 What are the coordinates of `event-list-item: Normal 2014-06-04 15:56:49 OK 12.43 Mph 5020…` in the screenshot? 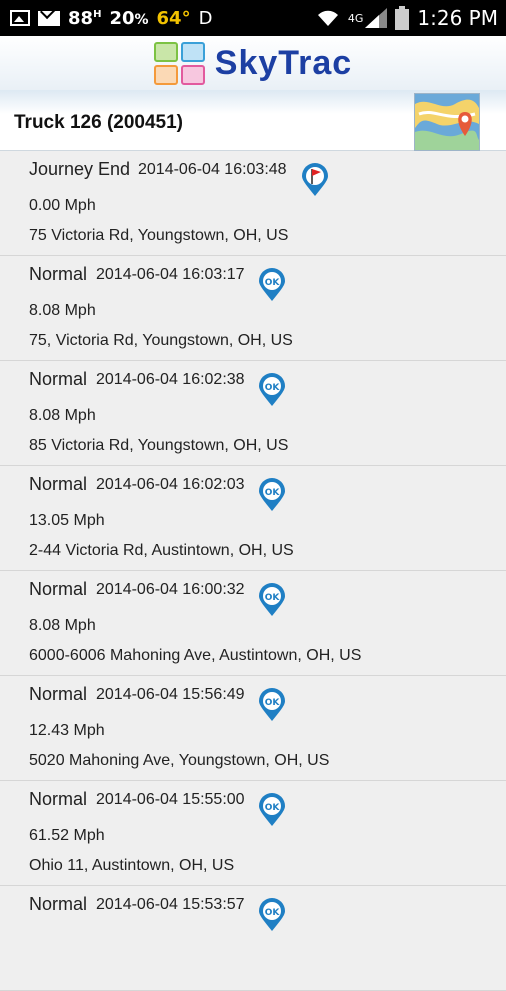 It's located at (253, 728).